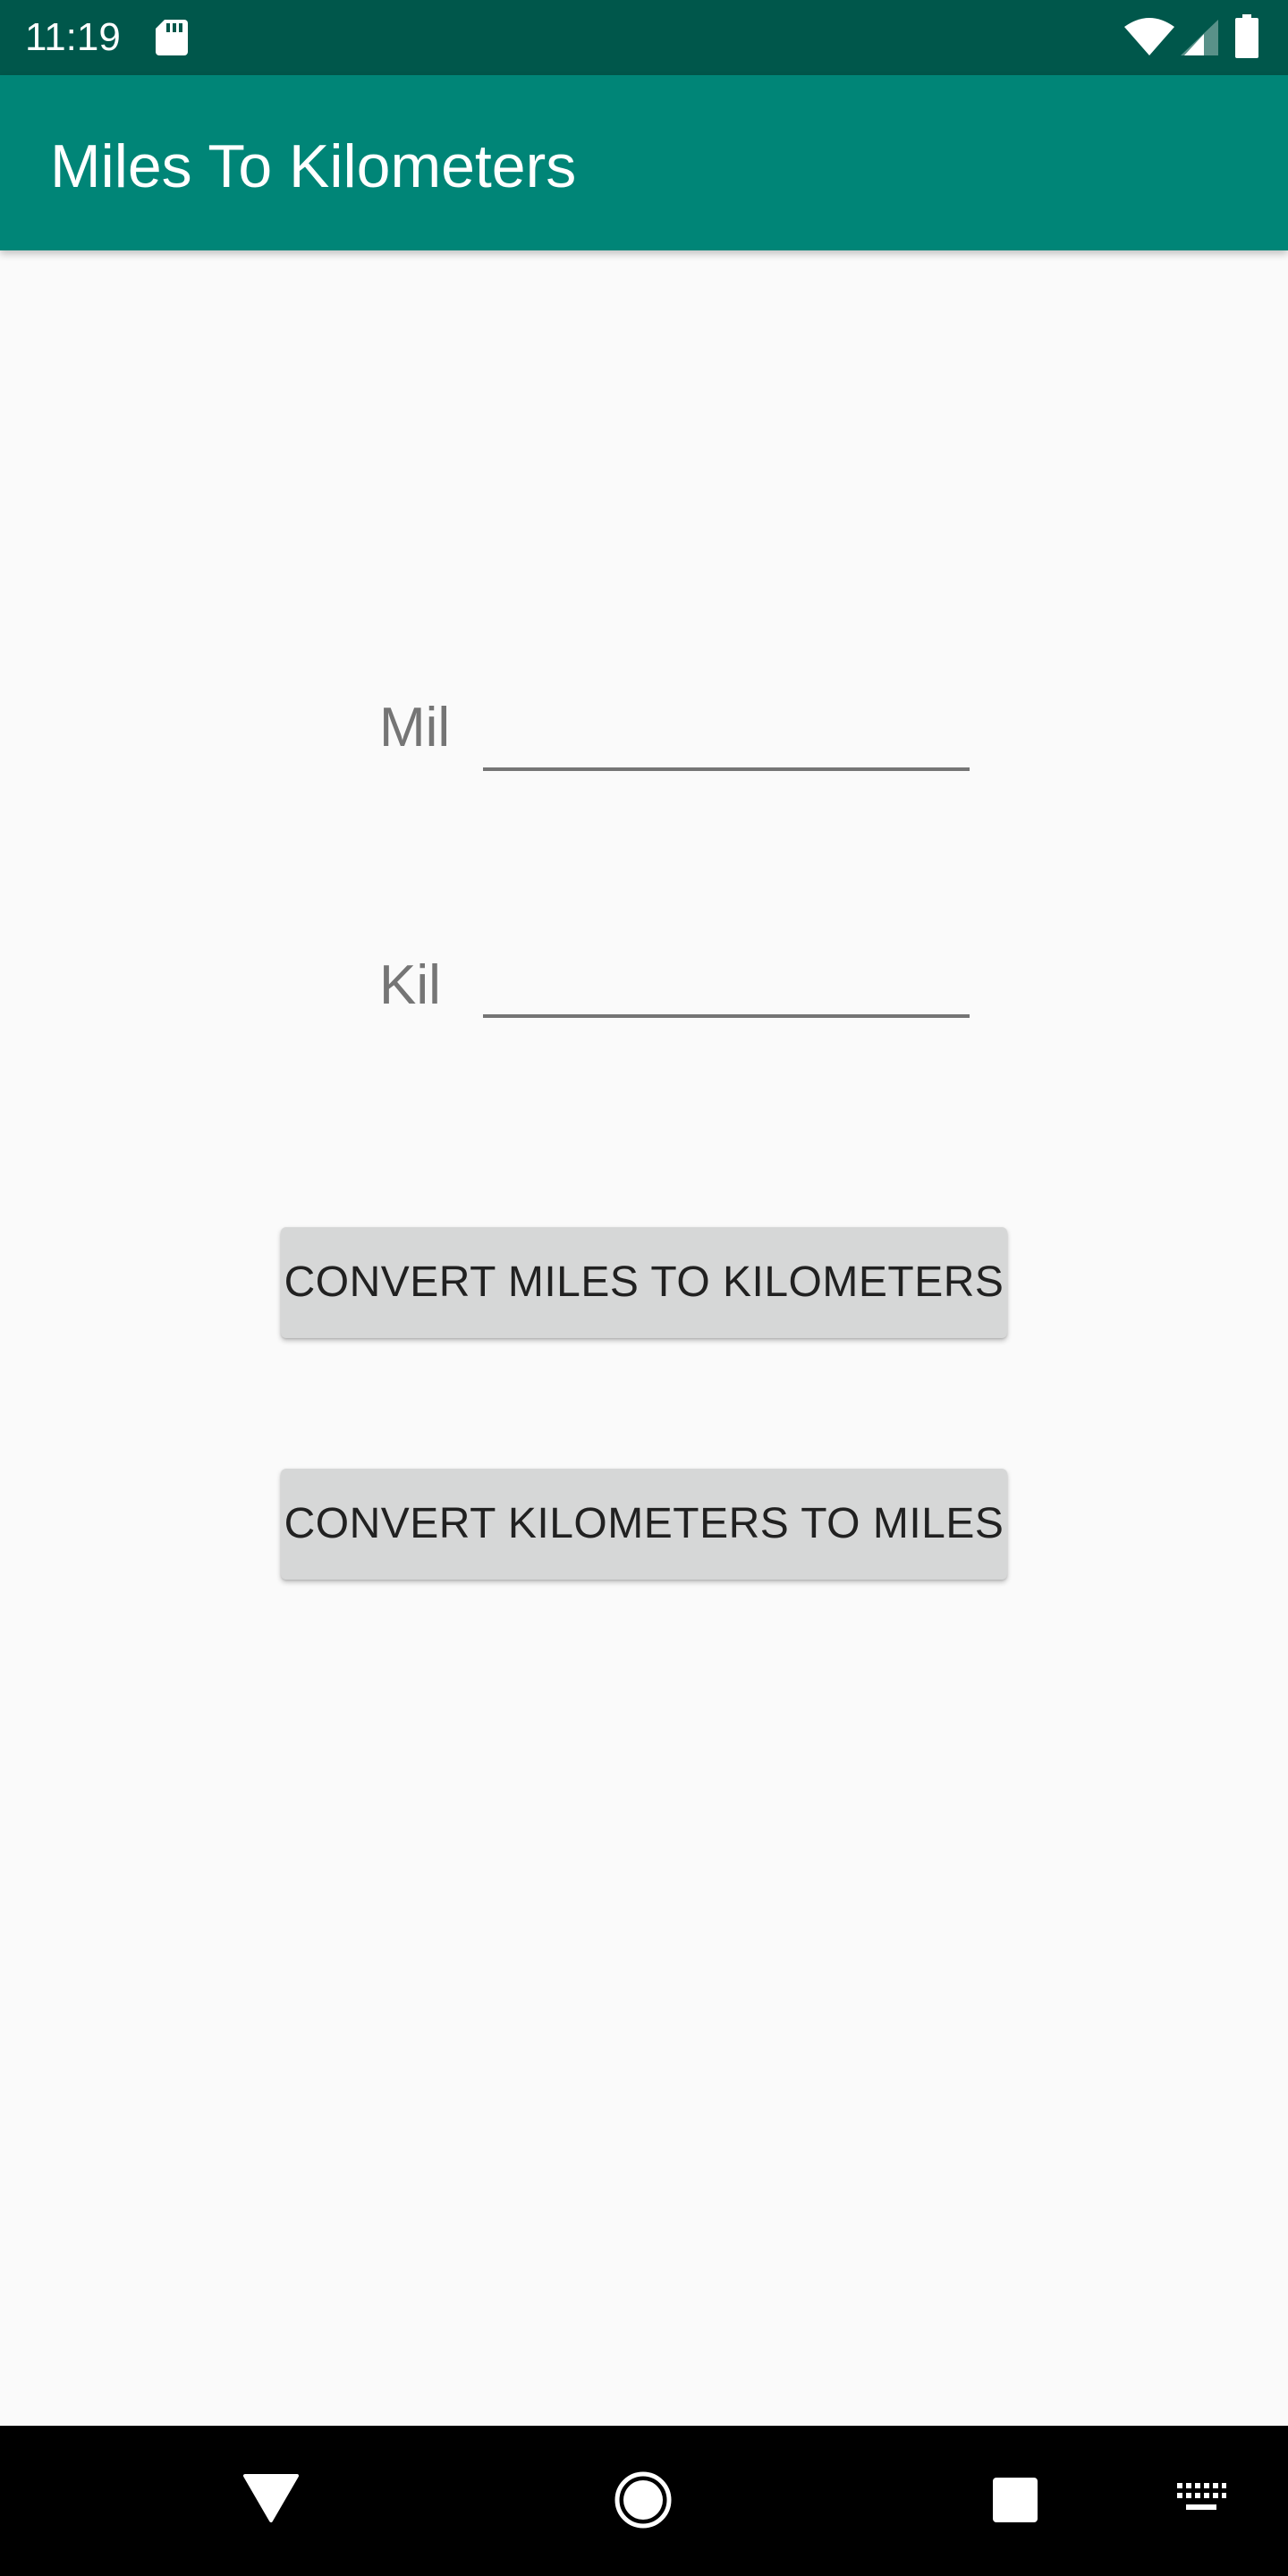 The height and width of the screenshot is (2576, 1288). What do you see at coordinates (73, 37) in the screenshot?
I see `status-time: 11:19` at bounding box center [73, 37].